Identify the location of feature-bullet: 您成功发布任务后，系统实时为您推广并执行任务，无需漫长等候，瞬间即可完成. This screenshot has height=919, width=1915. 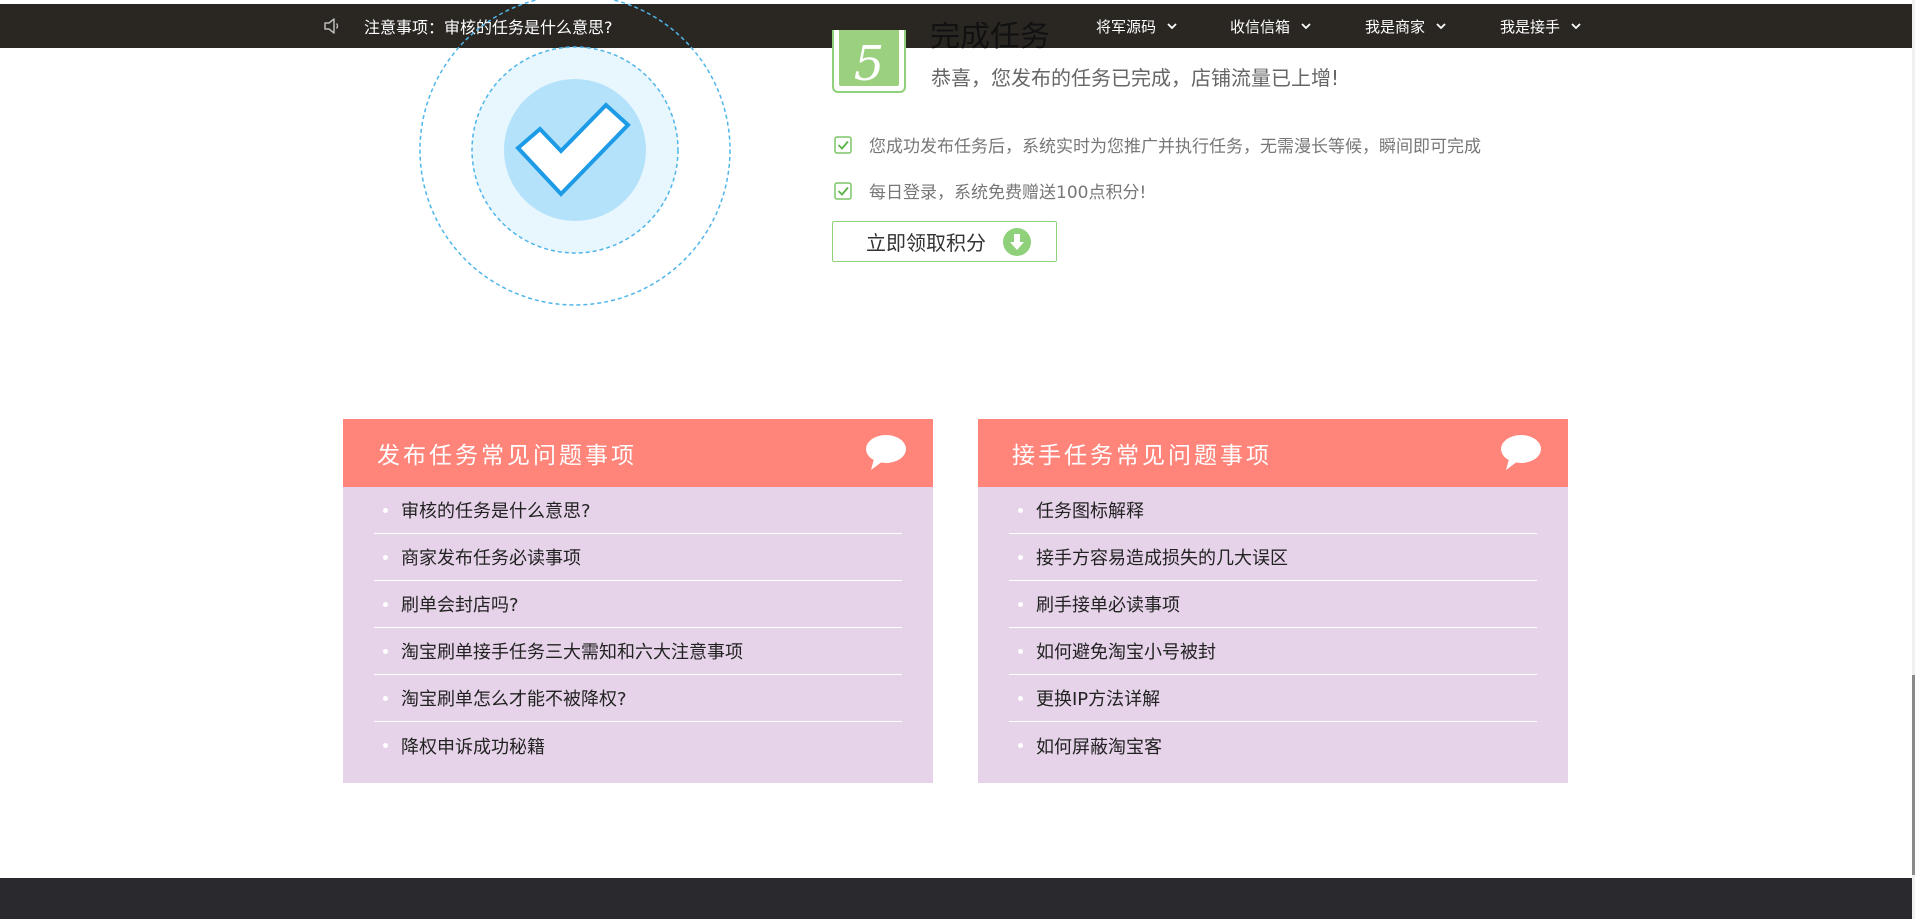
(1157, 144).